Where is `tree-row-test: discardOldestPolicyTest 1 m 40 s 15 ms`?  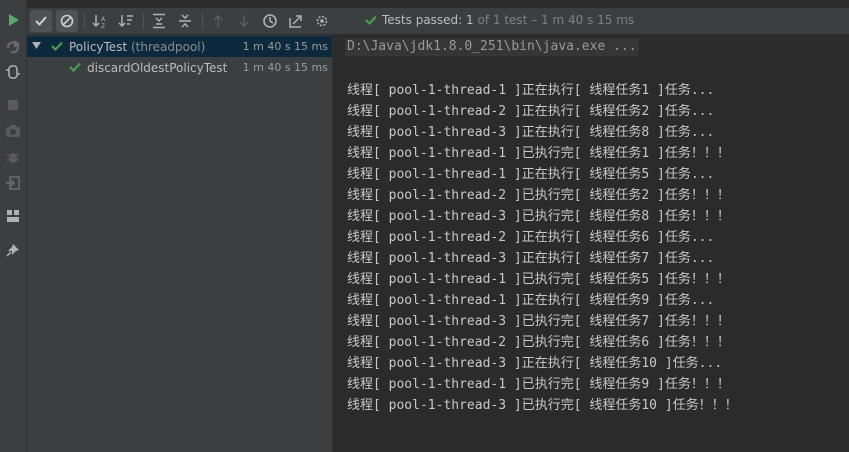 tree-row-test: discardOldestPolicyTest 1 m 40 s 15 ms is located at coordinates (179, 67).